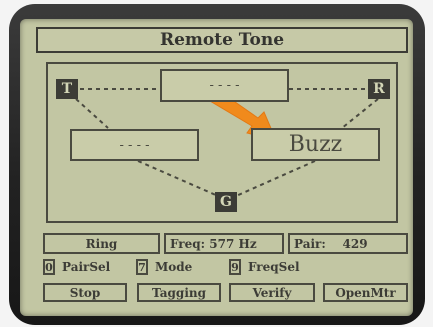 Image resolution: width=433 pixels, height=327 pixels. I want to click on ring-ground-field: Buzz, so click(315, 144).